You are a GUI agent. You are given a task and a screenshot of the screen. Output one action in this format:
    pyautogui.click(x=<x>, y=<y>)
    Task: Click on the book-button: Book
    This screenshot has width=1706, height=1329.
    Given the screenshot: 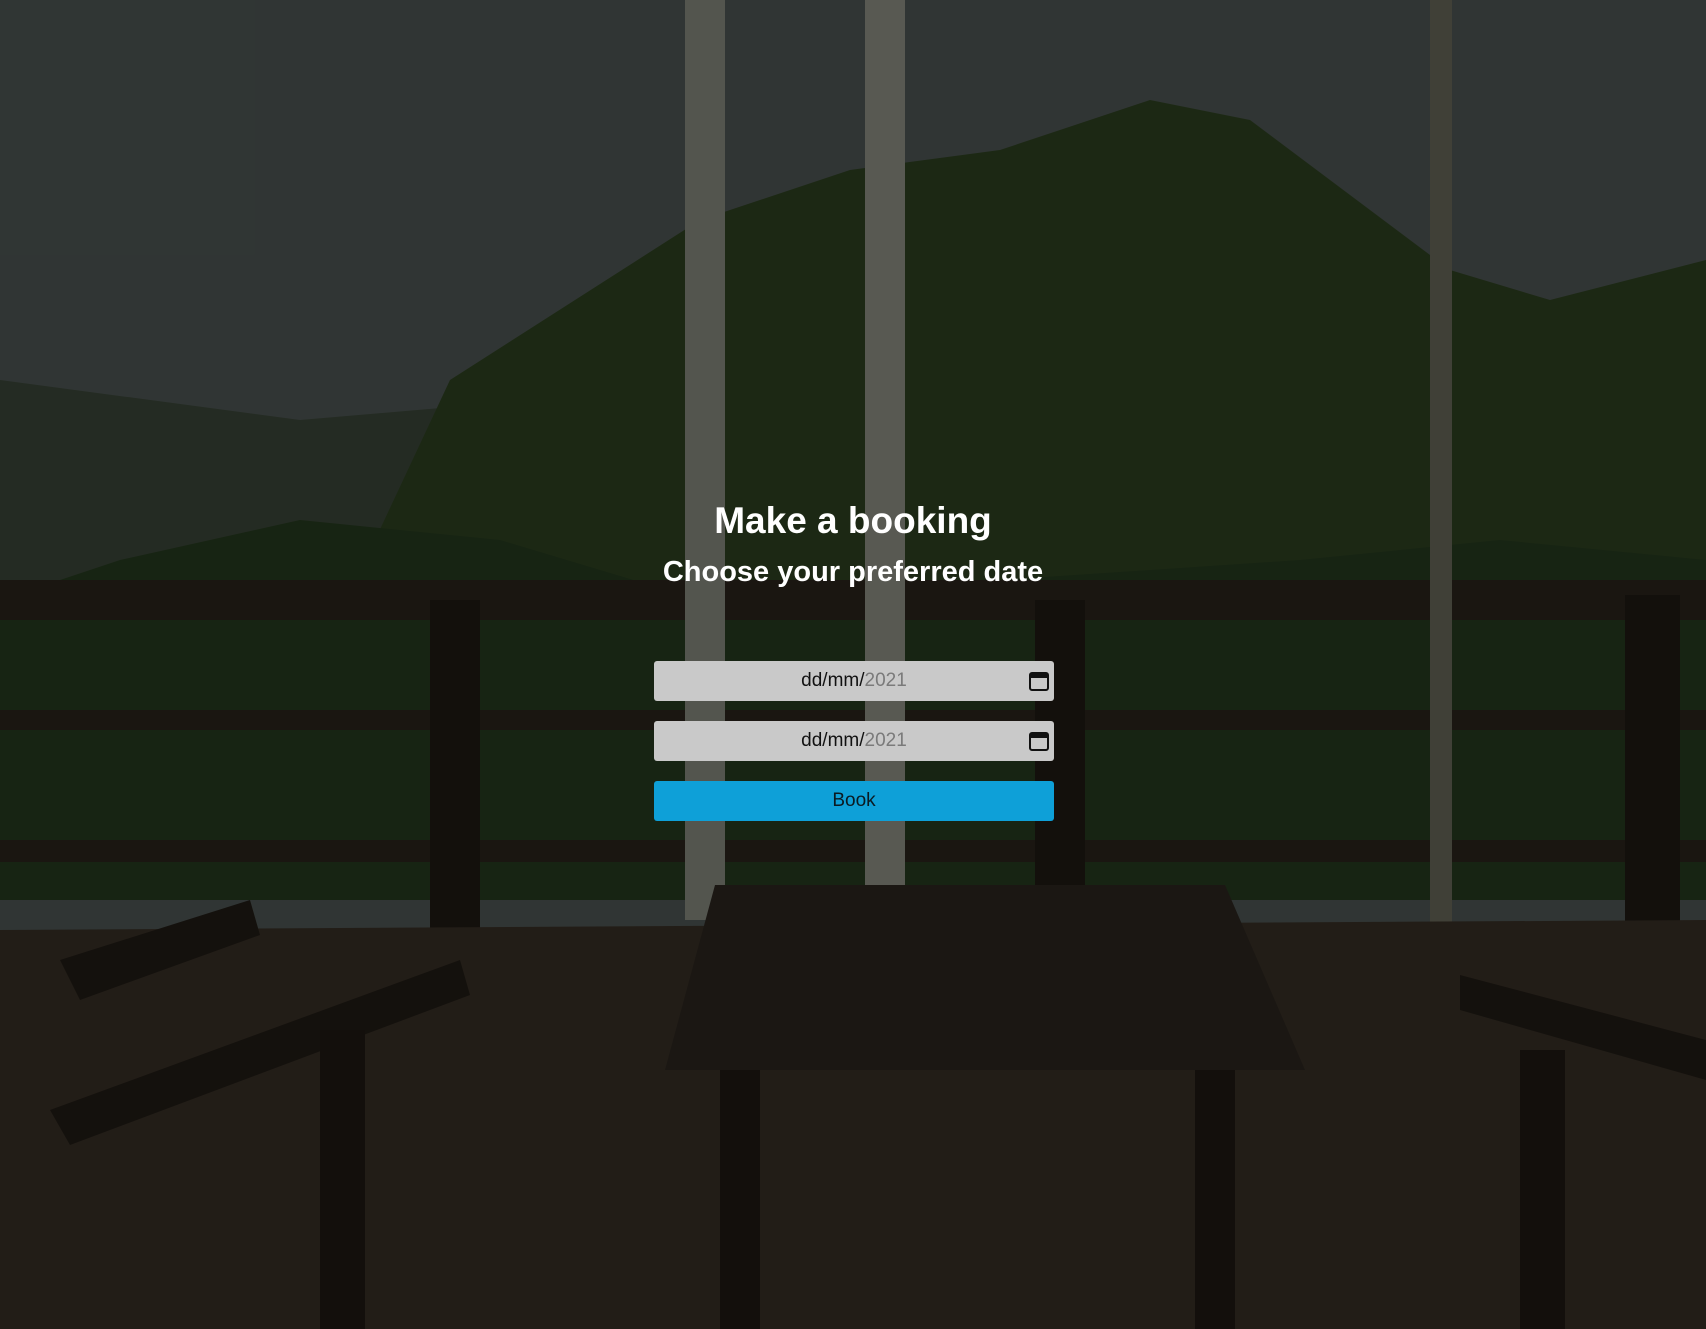 What is the action you would take?
    pyautogui.click(x=854, y=801)
    